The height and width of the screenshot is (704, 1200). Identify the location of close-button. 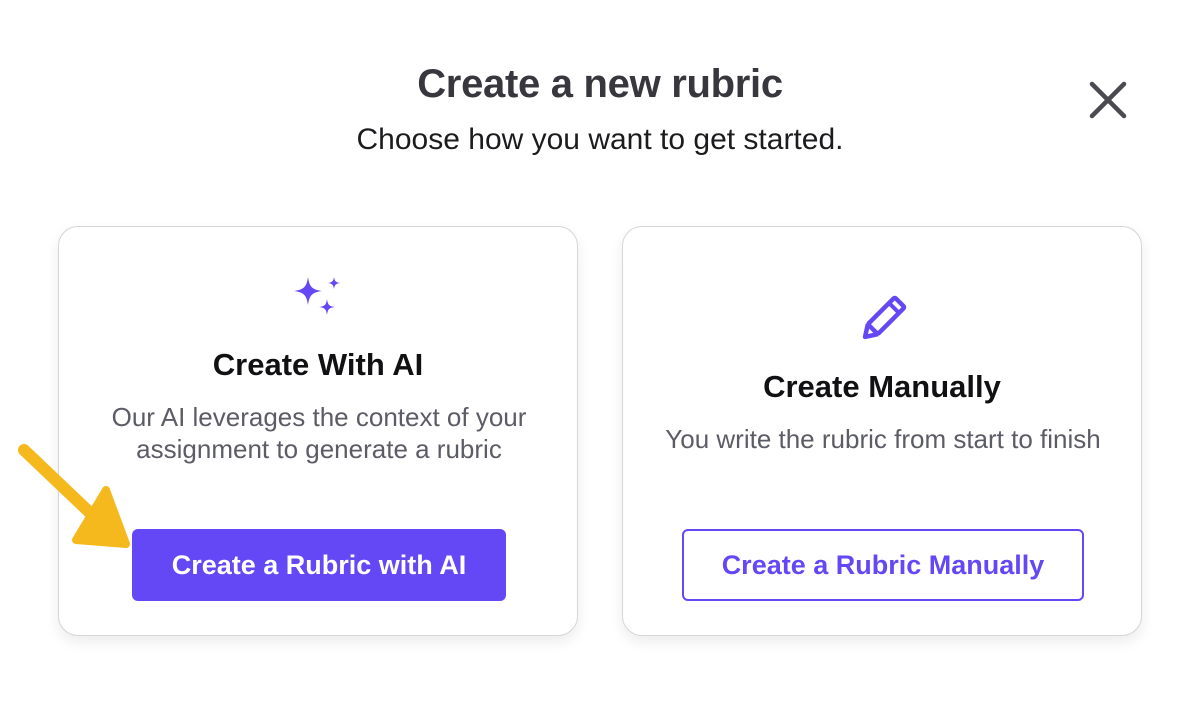
(1108, 100).